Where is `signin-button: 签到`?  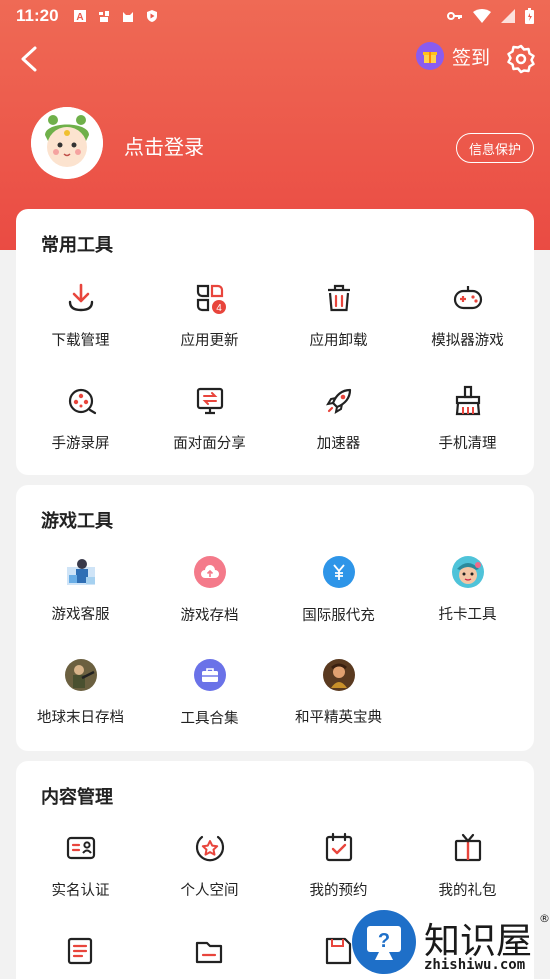 signin-button: 签到 is located at coordinates (453, 56).